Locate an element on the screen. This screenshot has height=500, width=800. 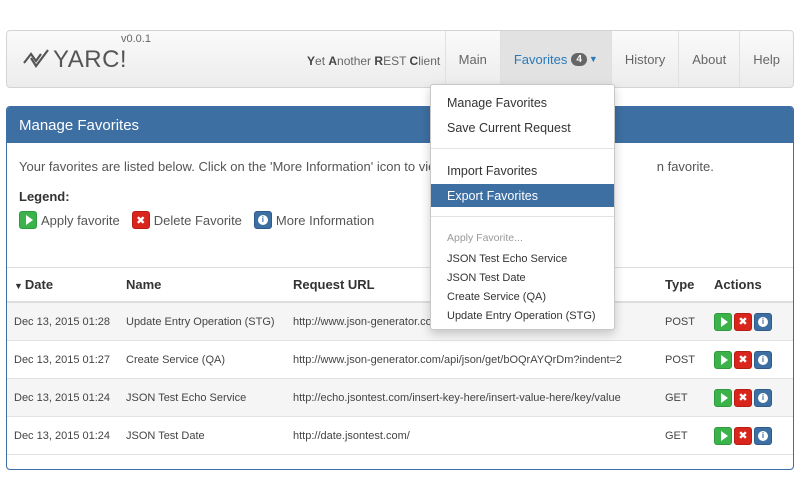
panel-title: Manage Favorites is located at coordinates (400, 125).